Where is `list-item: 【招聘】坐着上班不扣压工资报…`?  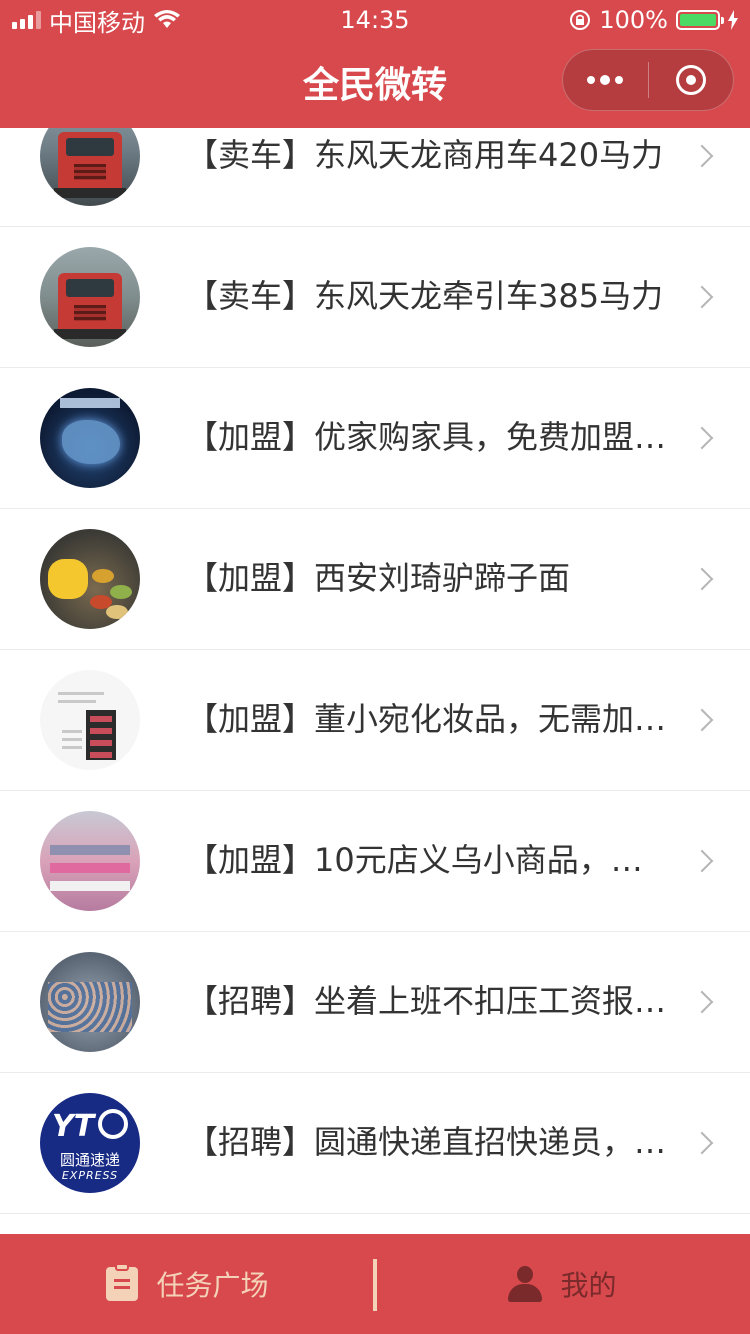 list-item: 【招聘】坐着上班不扣压工资报… is located at coordinates (375, 1002).